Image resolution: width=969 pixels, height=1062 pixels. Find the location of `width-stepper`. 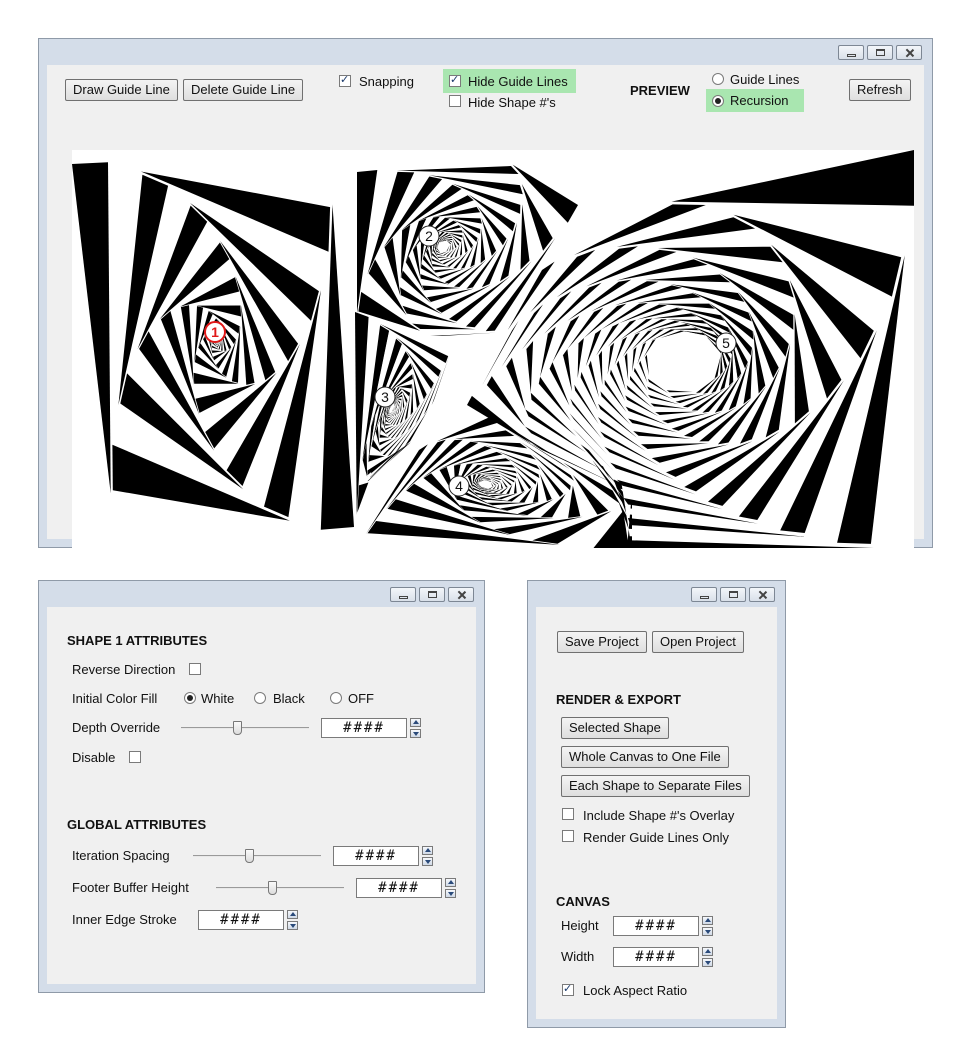

width-stepper is located at coordinates (707, 957).